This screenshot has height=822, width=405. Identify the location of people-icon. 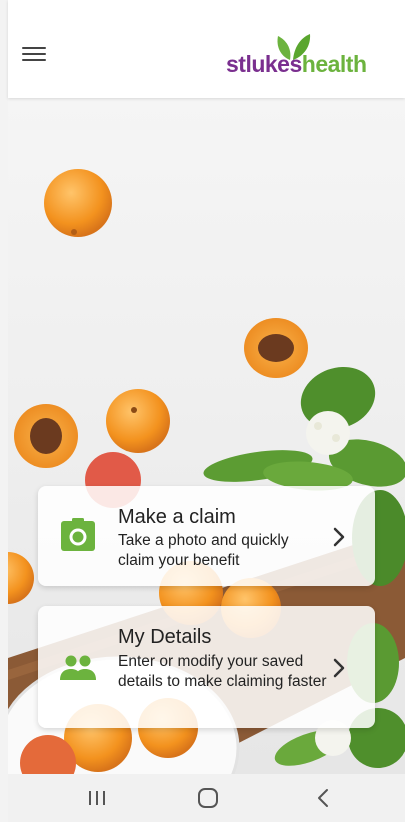
(78, 667).